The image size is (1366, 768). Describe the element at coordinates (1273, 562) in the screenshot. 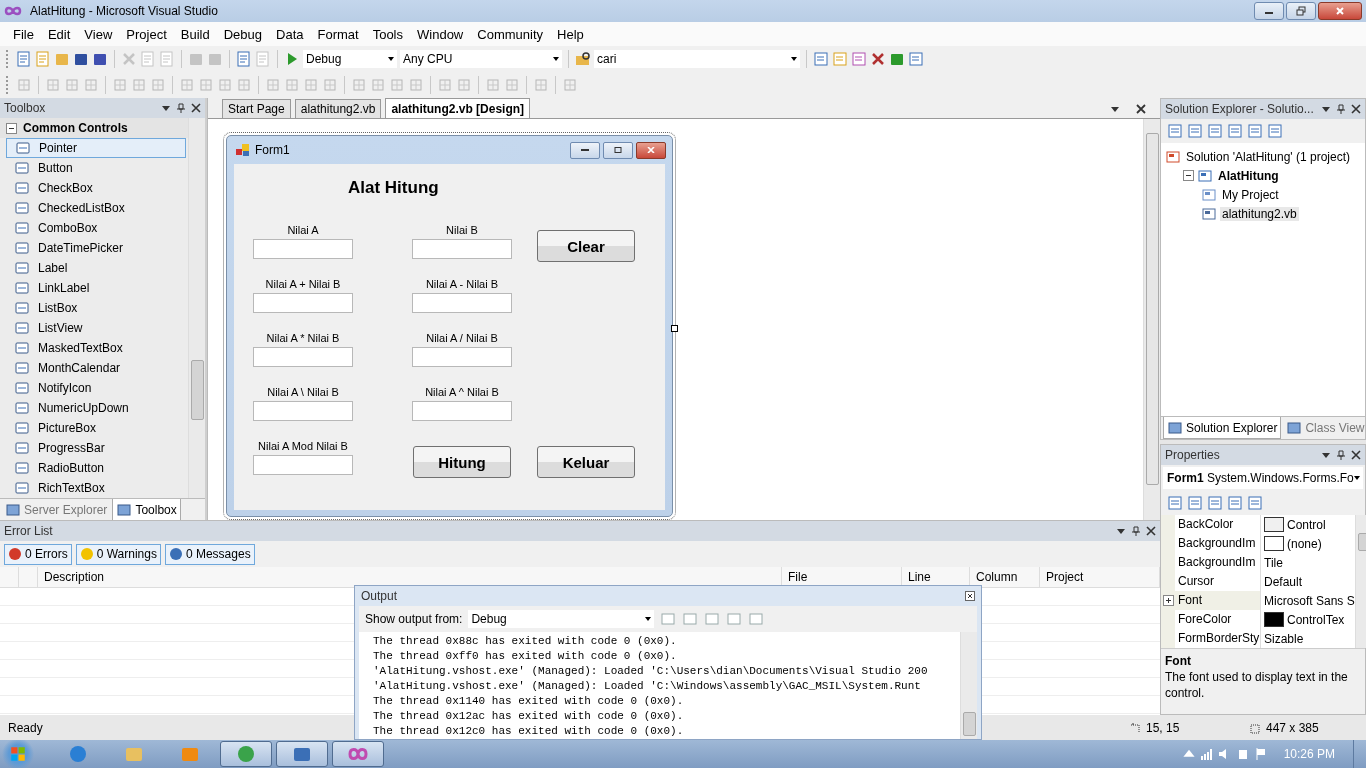

I see `property-value: Tile` at that location.